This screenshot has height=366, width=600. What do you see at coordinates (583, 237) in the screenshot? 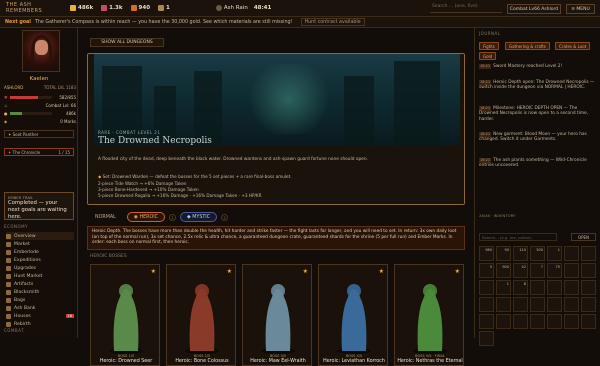
I see `open-button: OPEN` at bounding box center [583, 237].